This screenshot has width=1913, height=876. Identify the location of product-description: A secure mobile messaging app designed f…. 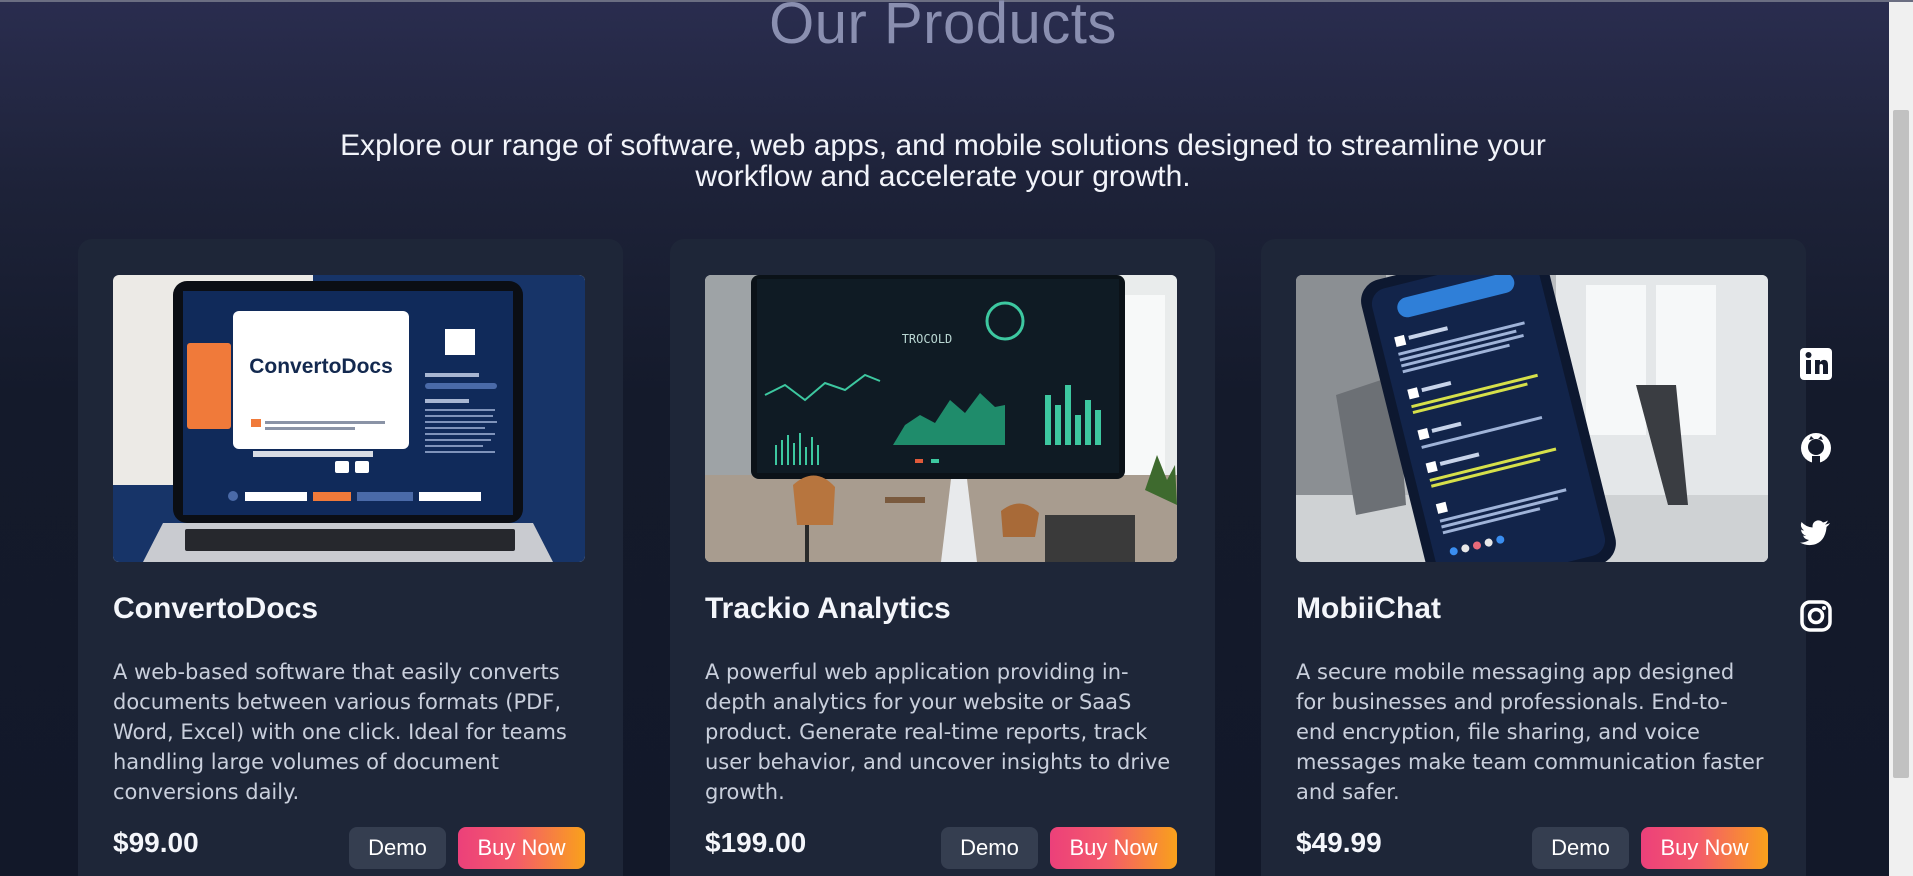
(1530, 732).